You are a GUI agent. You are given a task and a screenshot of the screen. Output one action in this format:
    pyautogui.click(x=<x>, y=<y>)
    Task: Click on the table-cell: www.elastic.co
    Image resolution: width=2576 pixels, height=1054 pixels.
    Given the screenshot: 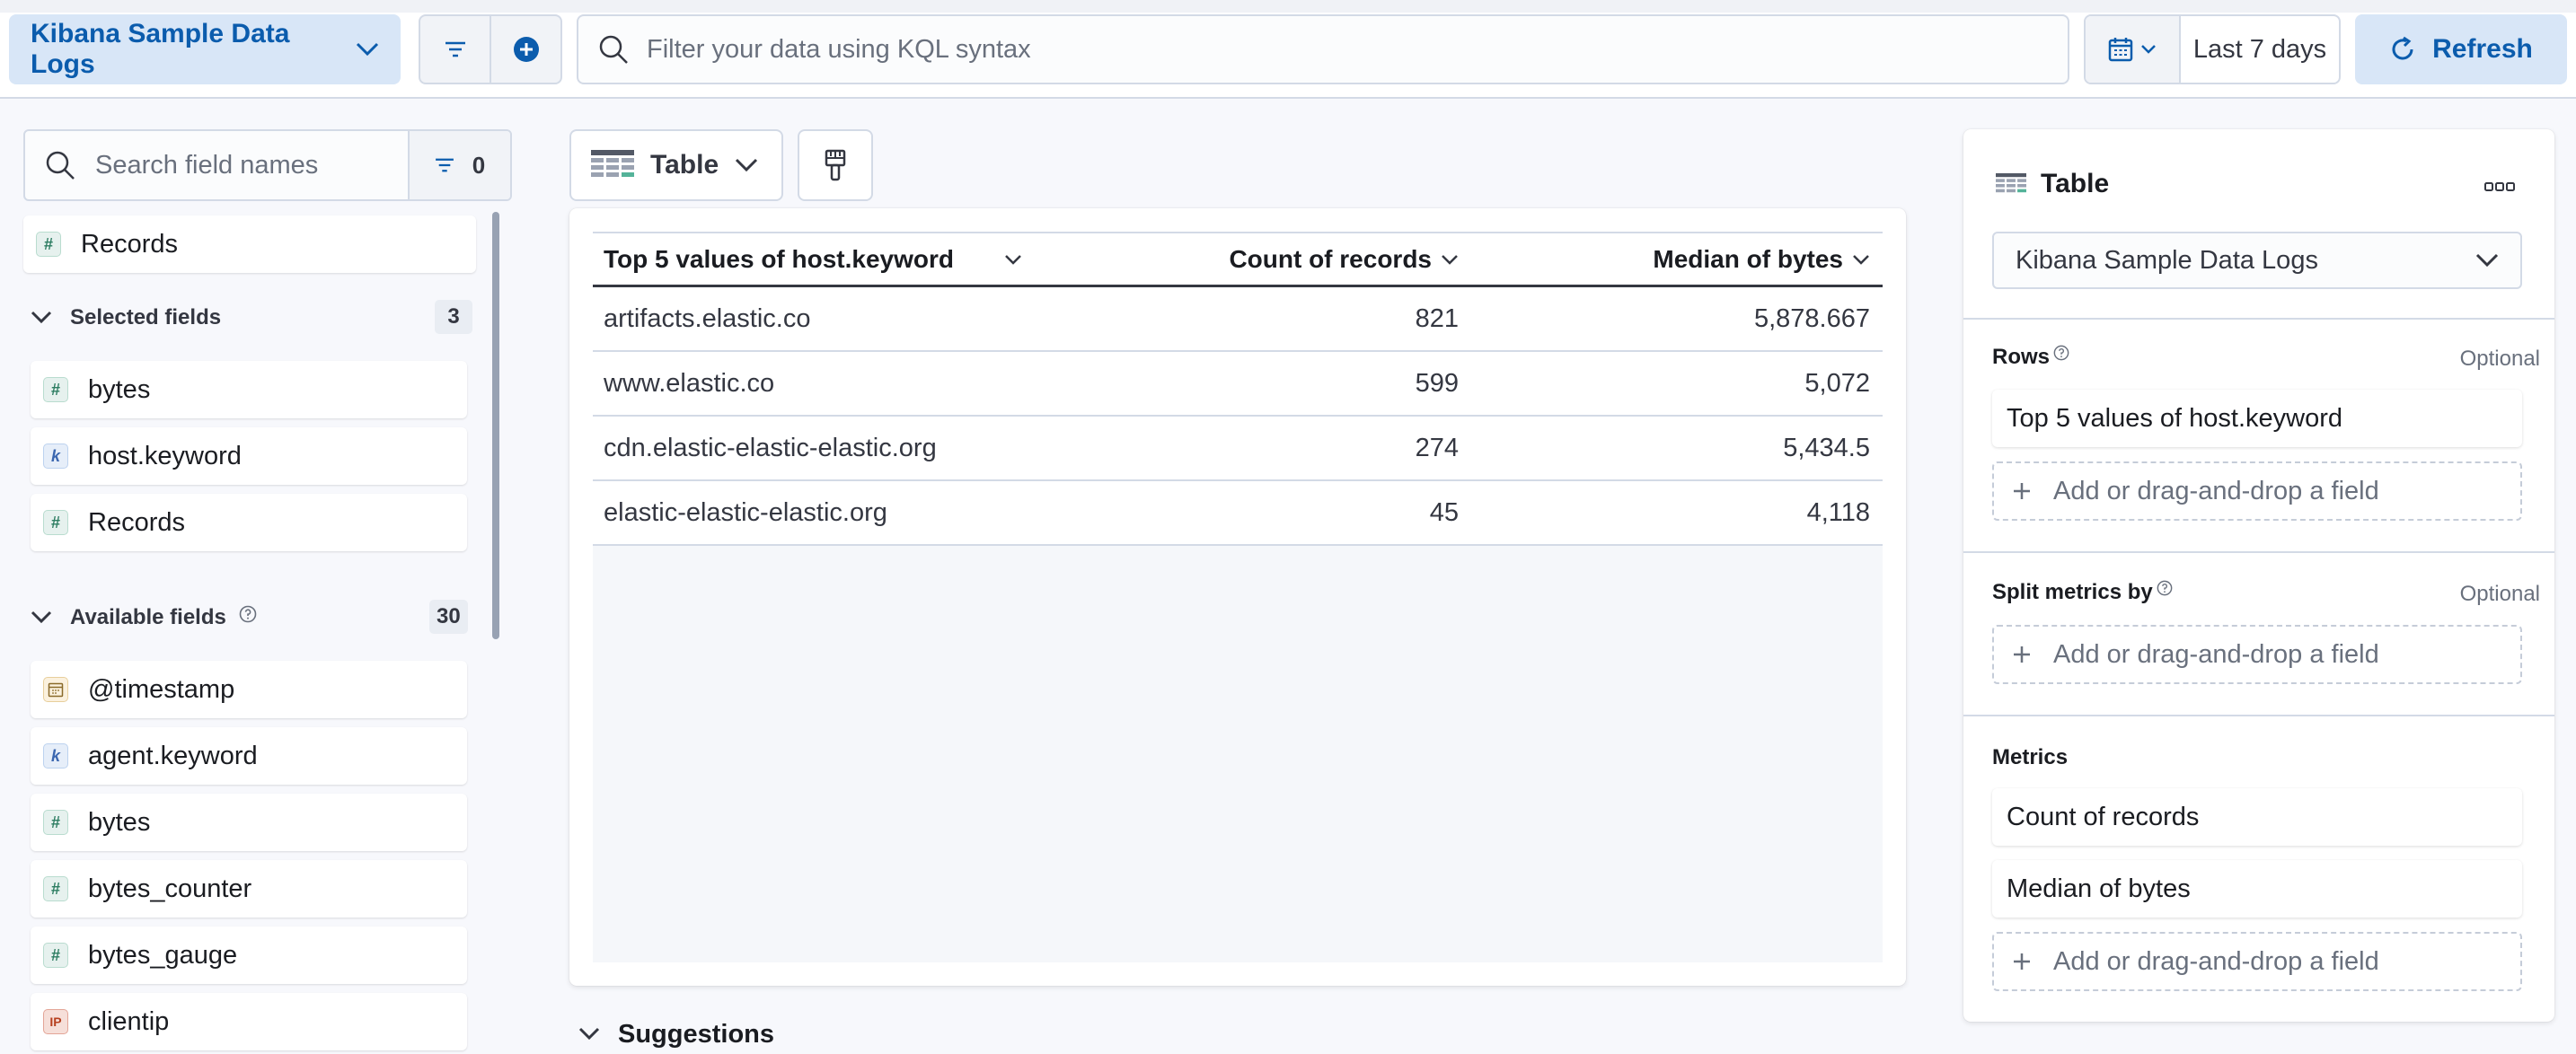 What is the action you would take?
    pyautogui.click(x=814, y=384)
    